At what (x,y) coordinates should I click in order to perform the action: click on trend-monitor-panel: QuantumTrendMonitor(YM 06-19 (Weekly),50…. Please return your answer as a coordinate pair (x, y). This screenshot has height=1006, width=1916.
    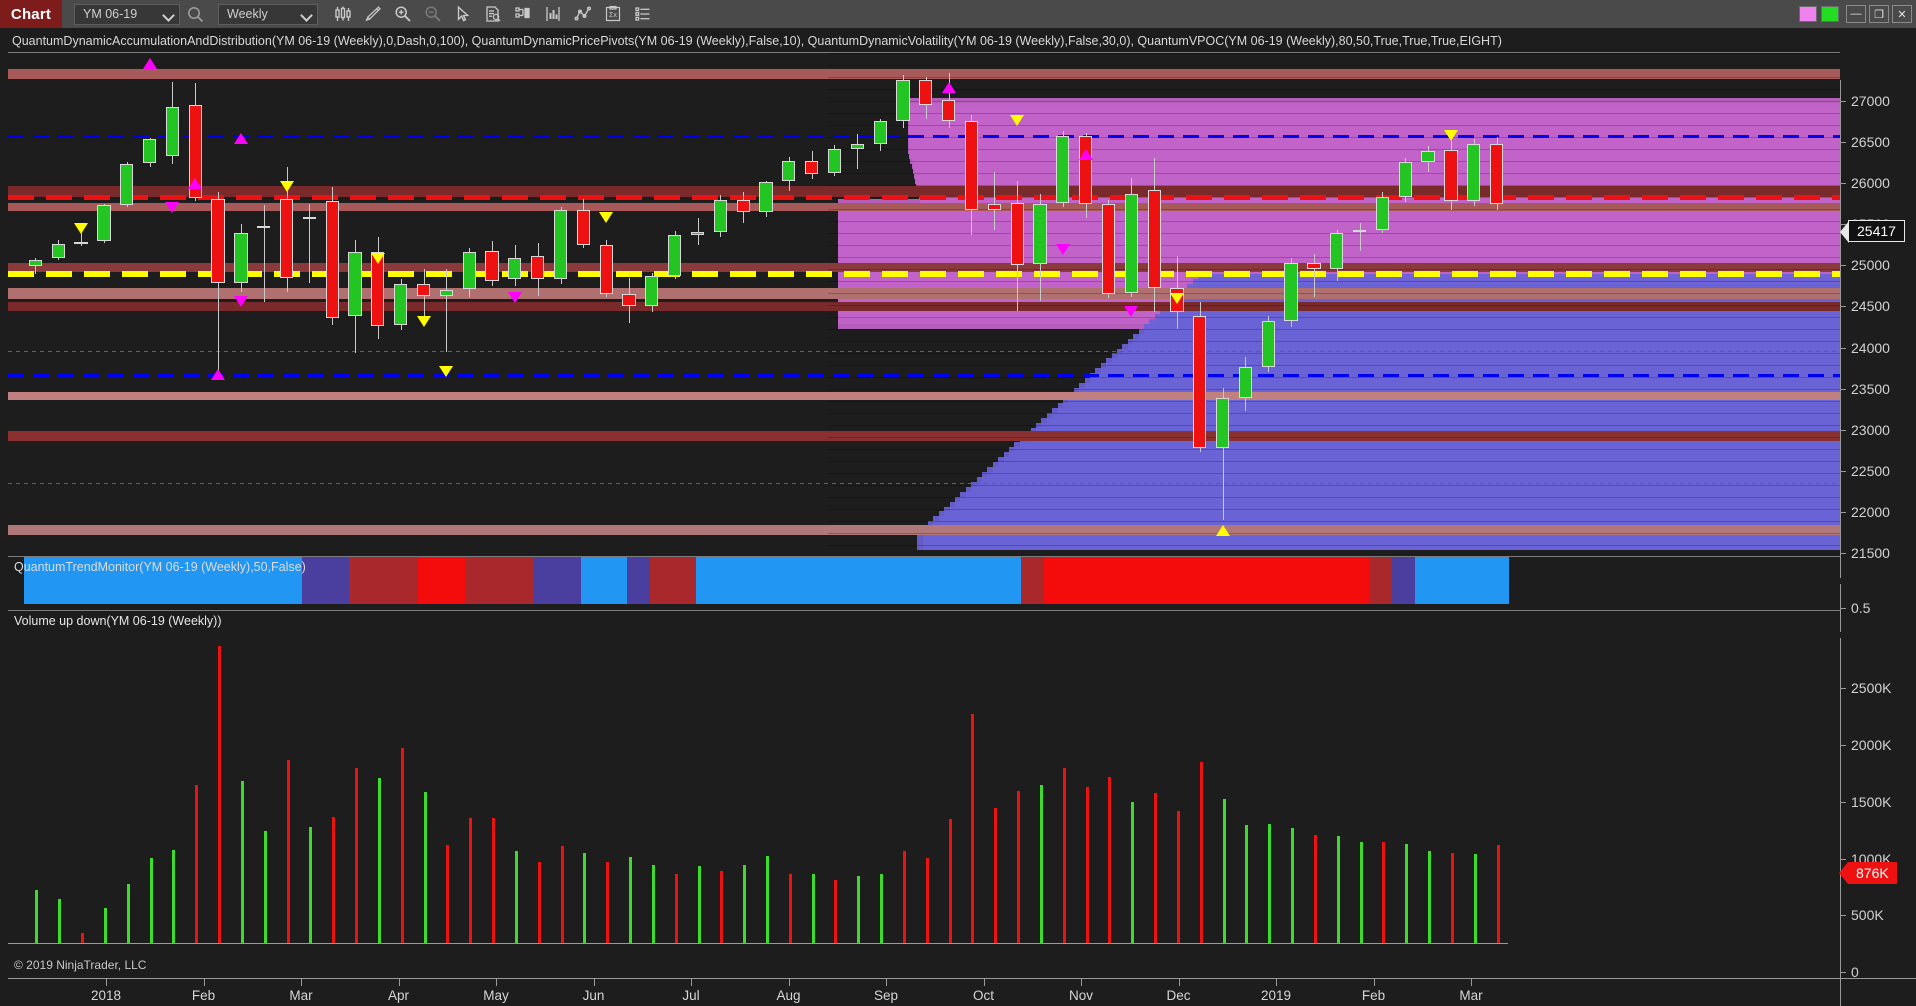
    Looking at the image, I should click on (924, 580).